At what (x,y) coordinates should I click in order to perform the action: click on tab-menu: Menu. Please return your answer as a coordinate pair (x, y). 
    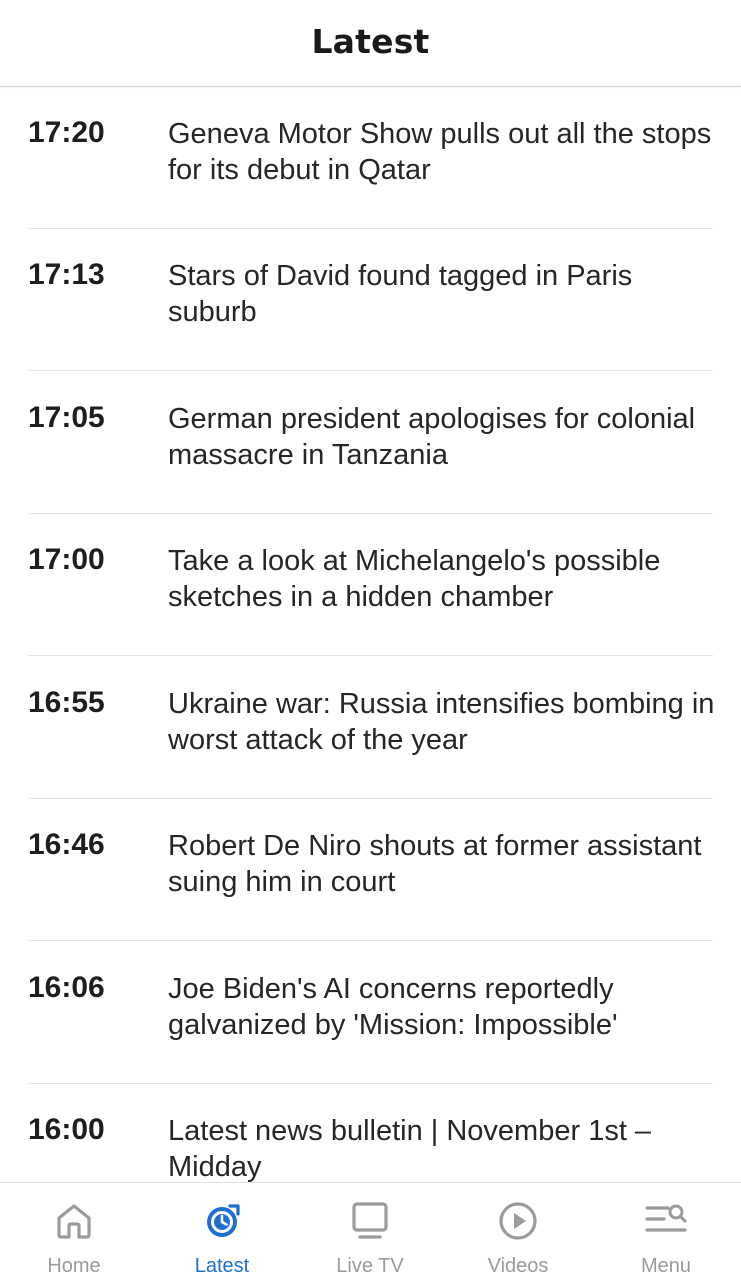
    Looking at the image, I should click on (666, 1232).